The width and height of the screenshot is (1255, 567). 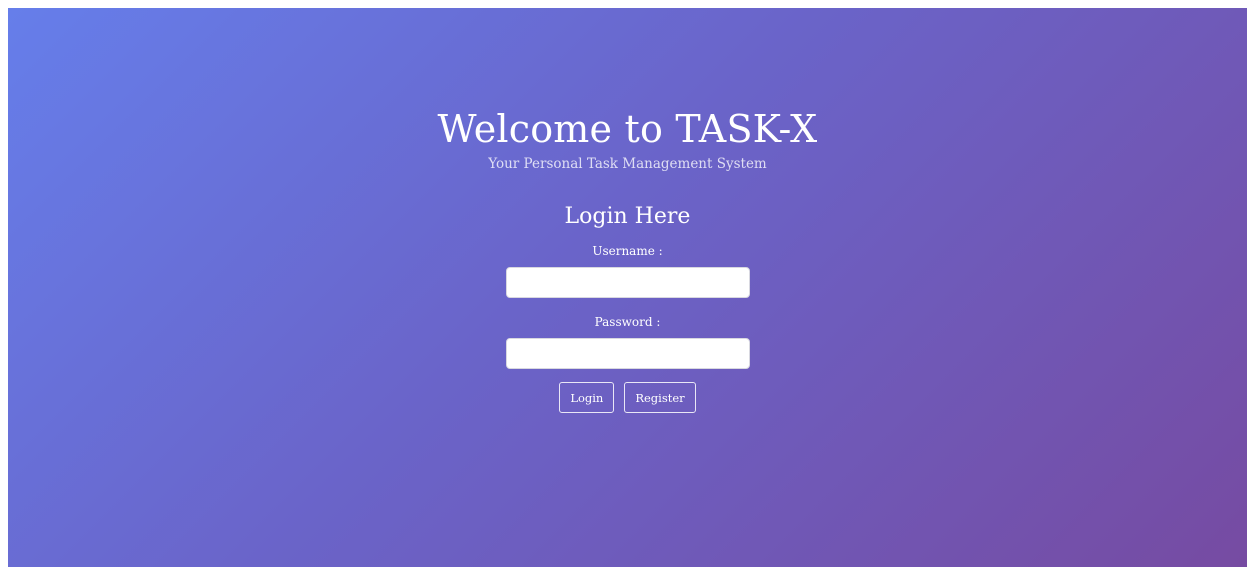 I want to click on page-title: Welcome to TASK-X, so click(x=627, y=129).